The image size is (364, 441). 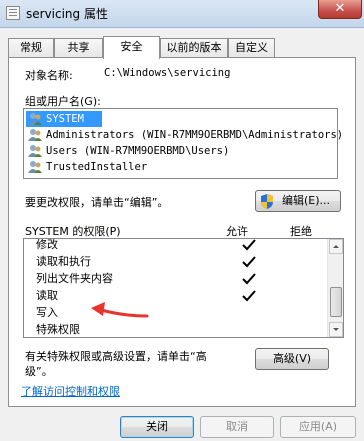 What do you see at coordinates (49, 75) in the screenshot?
I see `object-name-label: 对象名称:` at bounding box center [49, 75].